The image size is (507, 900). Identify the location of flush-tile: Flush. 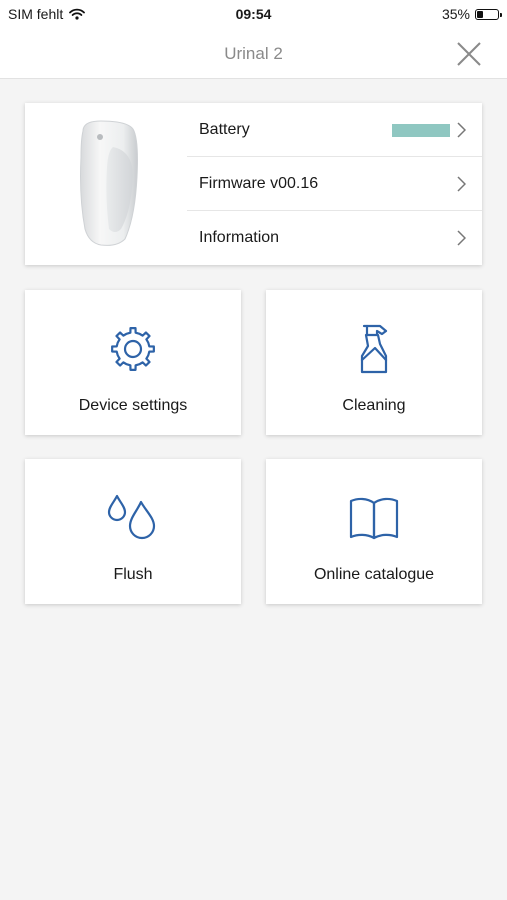
(133, 531).